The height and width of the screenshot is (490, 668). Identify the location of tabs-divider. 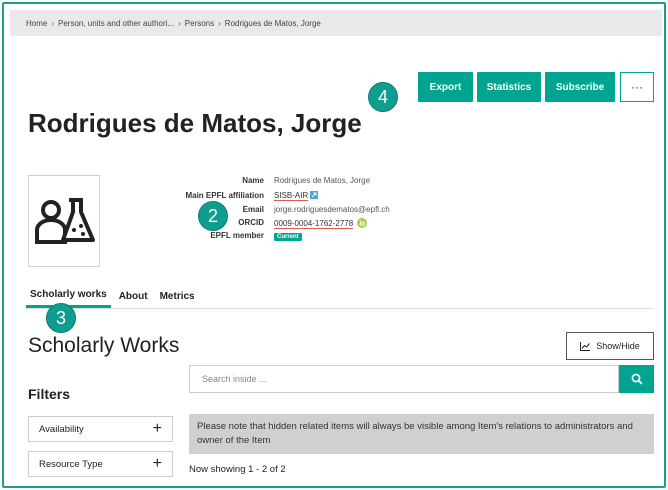
(340, 308).